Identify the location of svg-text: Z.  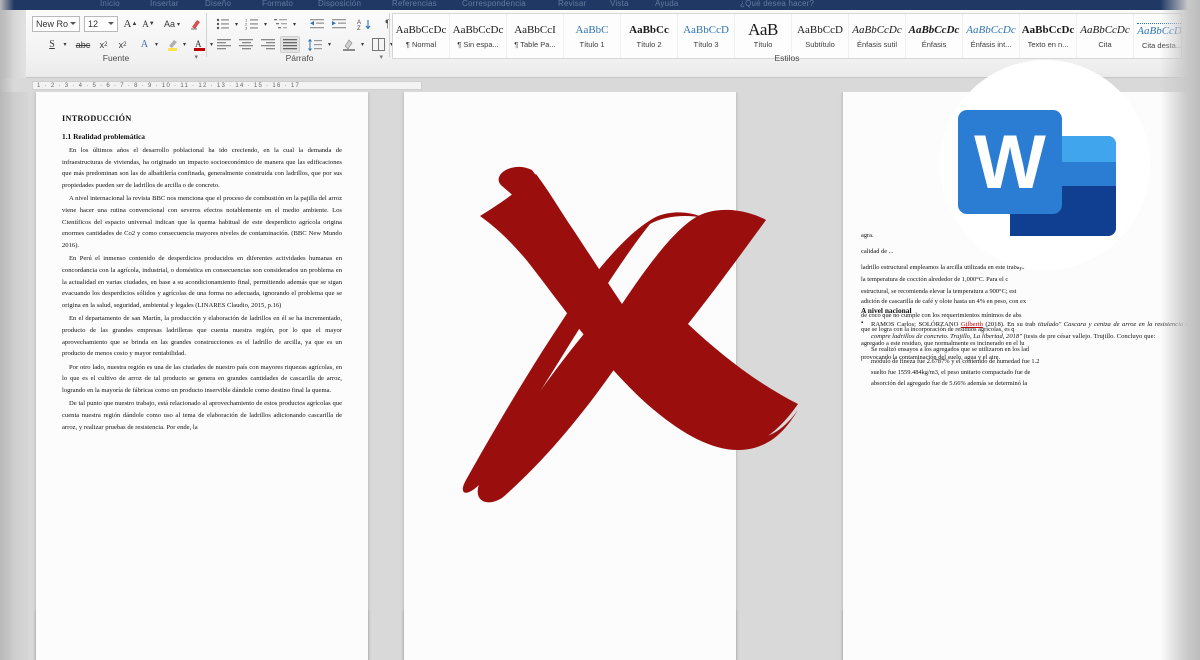
(359, 28).